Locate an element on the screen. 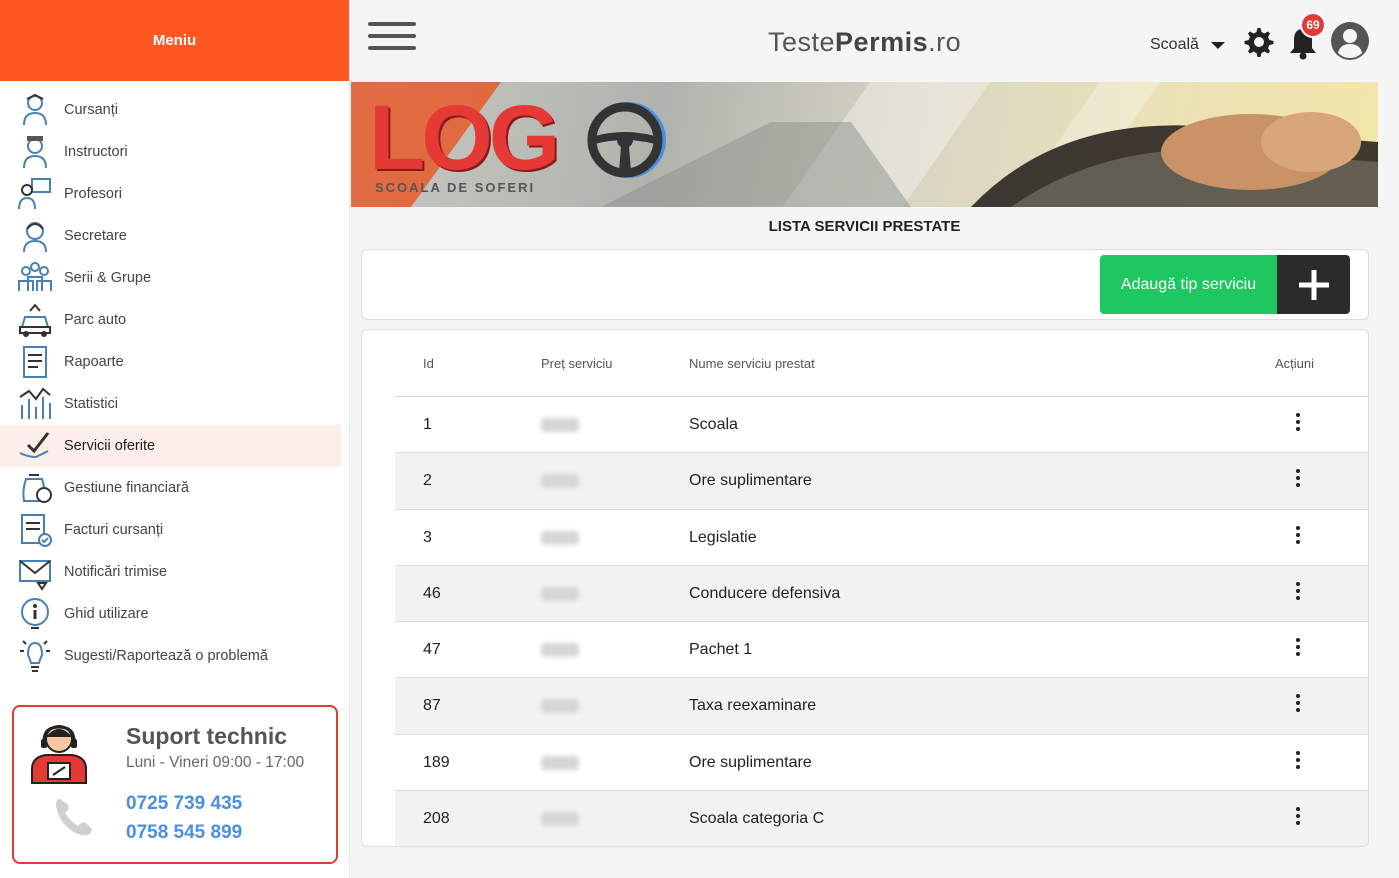 The width and height of the screenshot is (1399, 878). invoice-icon is located at coordinates (35, 530).